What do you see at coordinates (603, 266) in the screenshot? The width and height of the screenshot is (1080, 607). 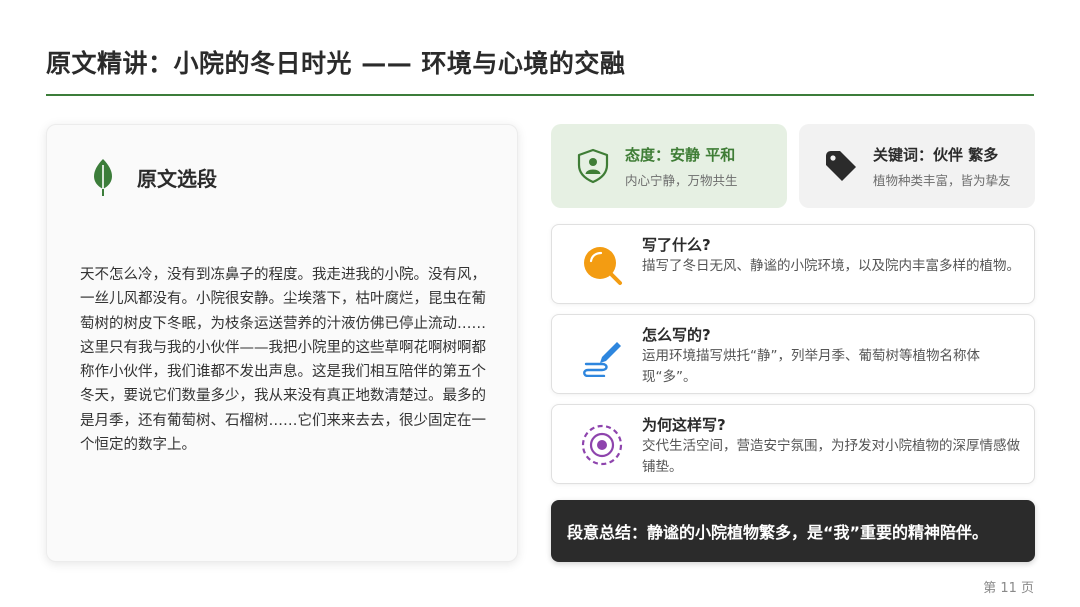 I see `search-icon` at bounding box center [603, 266].